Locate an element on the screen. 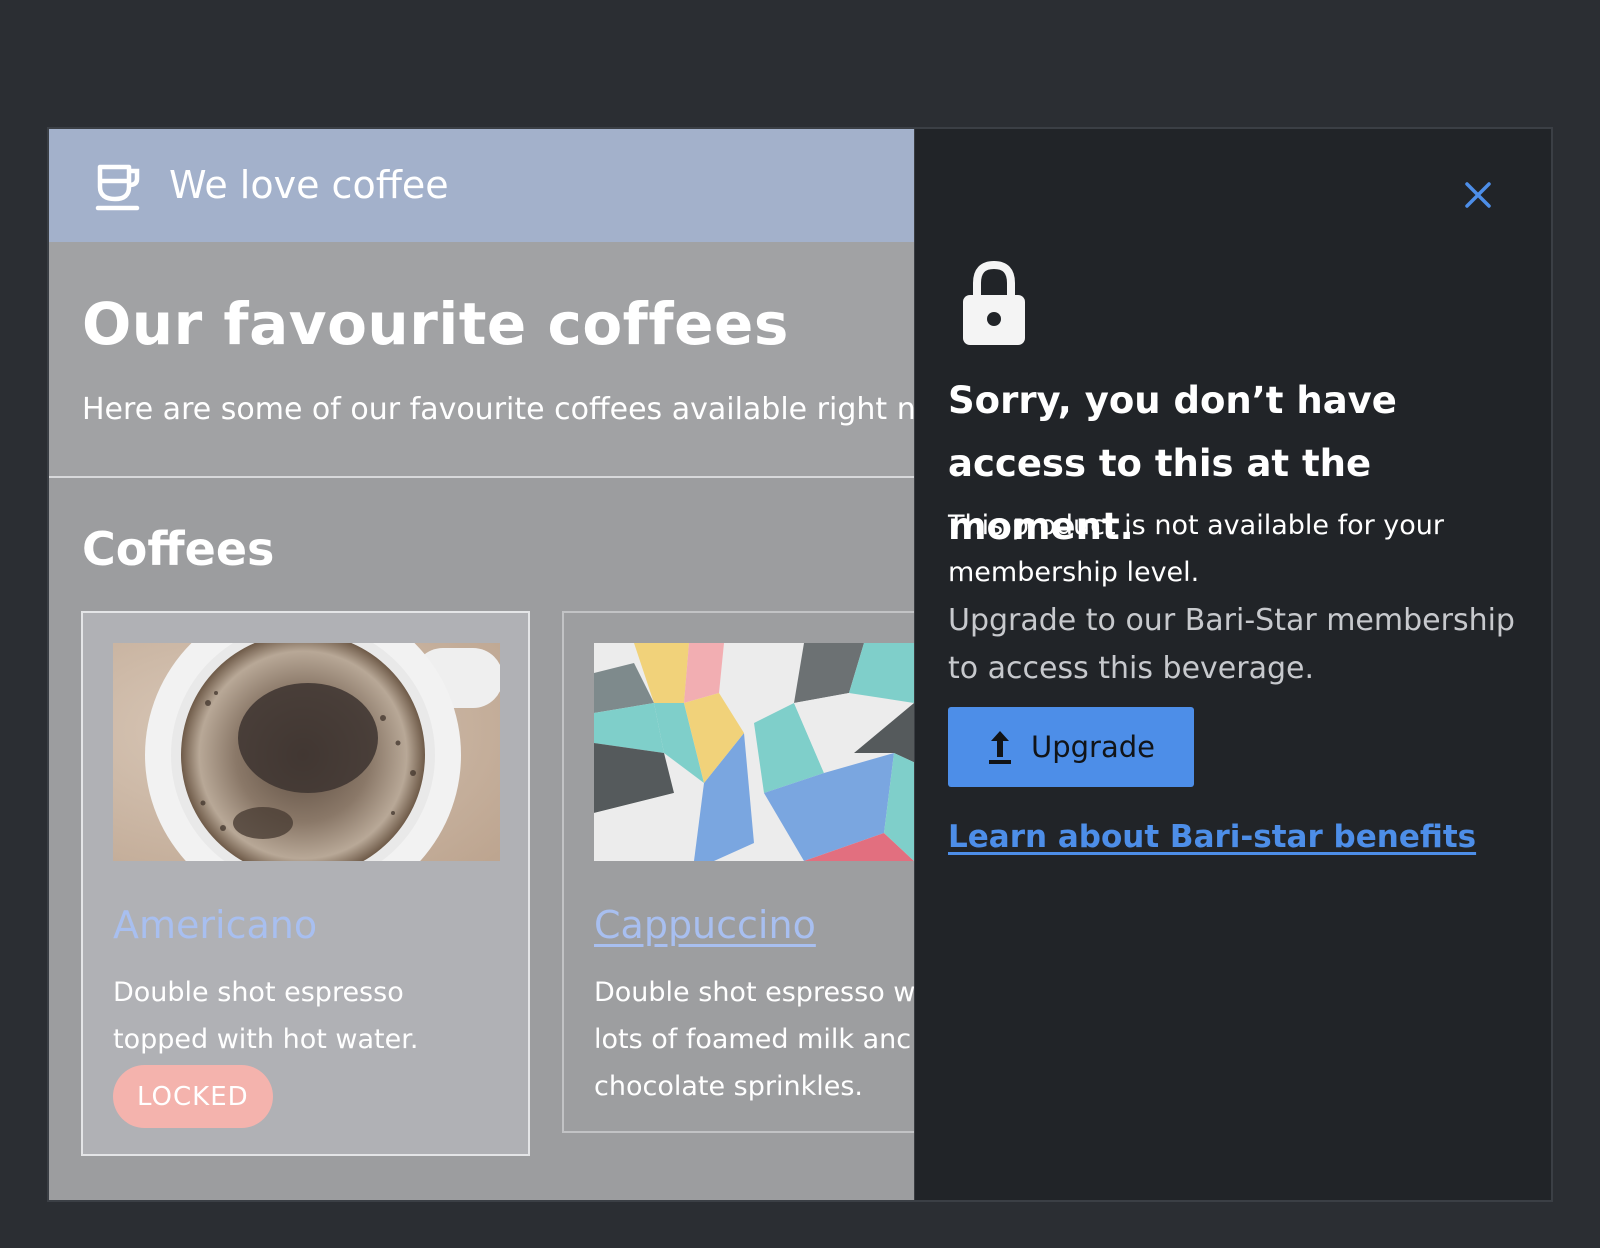 The height and width of the screenshot is (1248, 1600). top-bar: We love coffee is located at coordinates (481, 185).